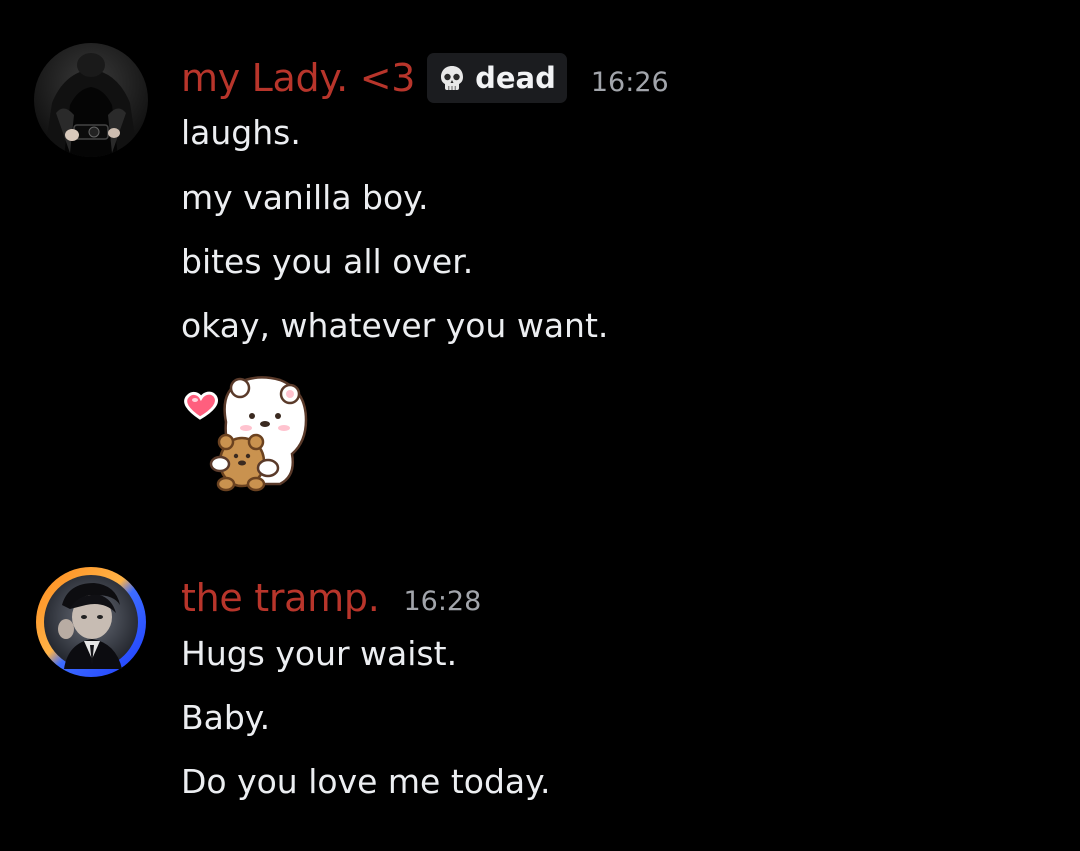 This screenshot has height=851, width=1080. What do you see at coordinates (366, 781) in the screenshot?
I see `message-line: Do you love me today.` at bounding box center [366, 781].